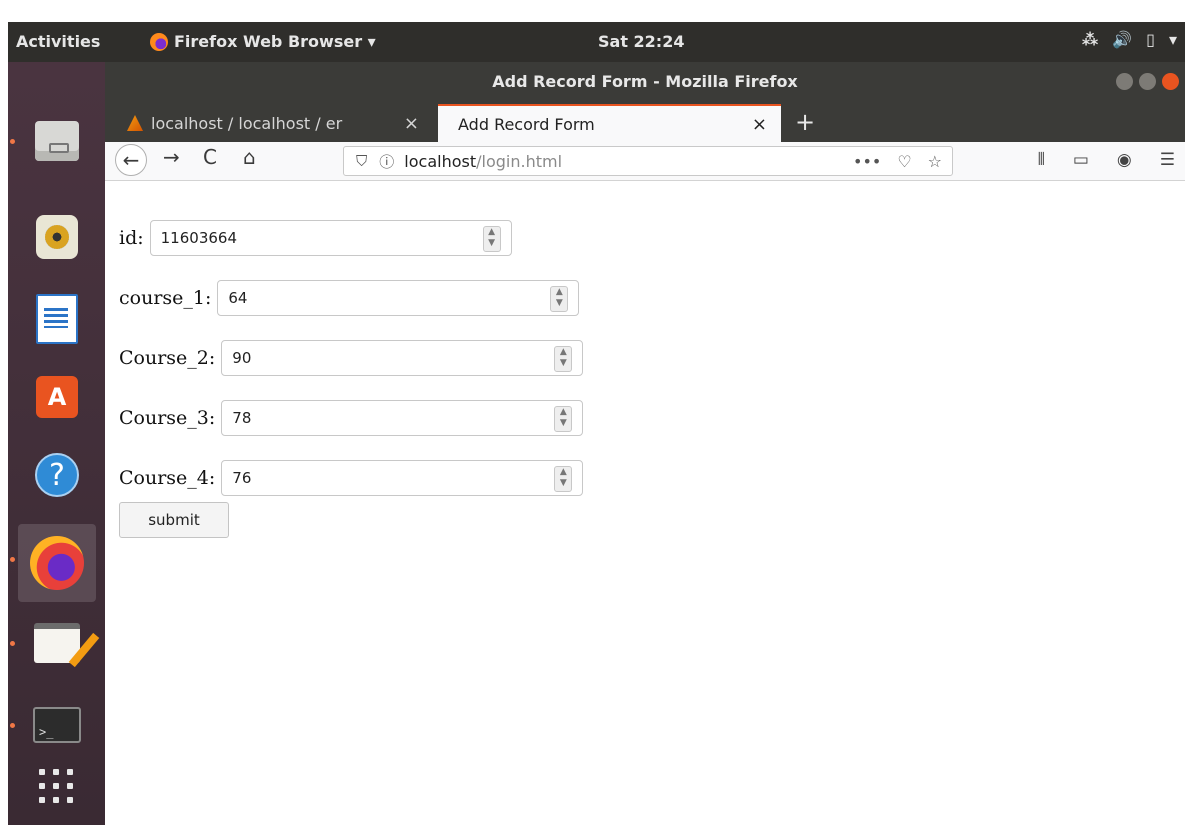 This screenshot has height=827, width=1185. Describe the element at coordinates (171, 157) in the screenshot. I see `forward-button: →` at that location.